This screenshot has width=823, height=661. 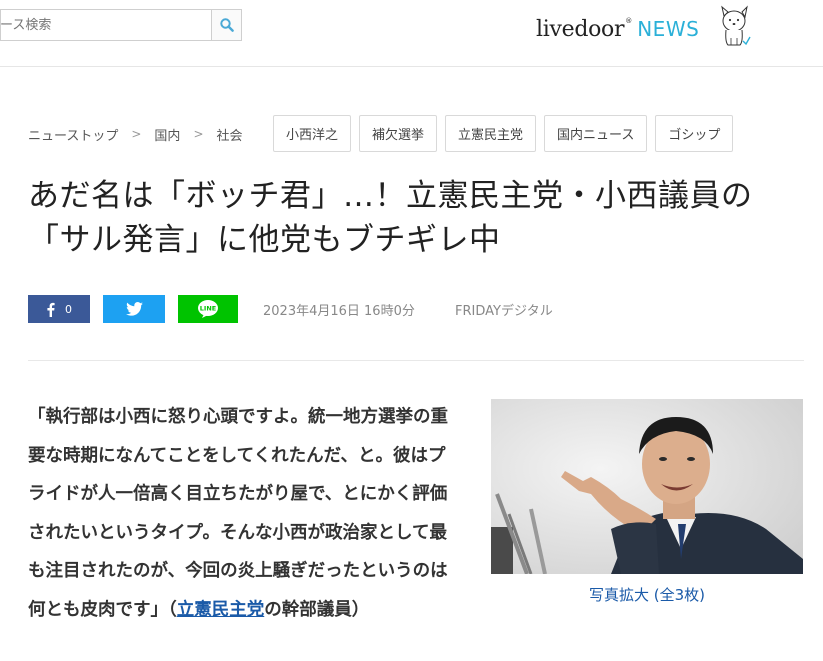 I want to click on site-logo: livedoor ® NEWS, so click(x=617, y=29).